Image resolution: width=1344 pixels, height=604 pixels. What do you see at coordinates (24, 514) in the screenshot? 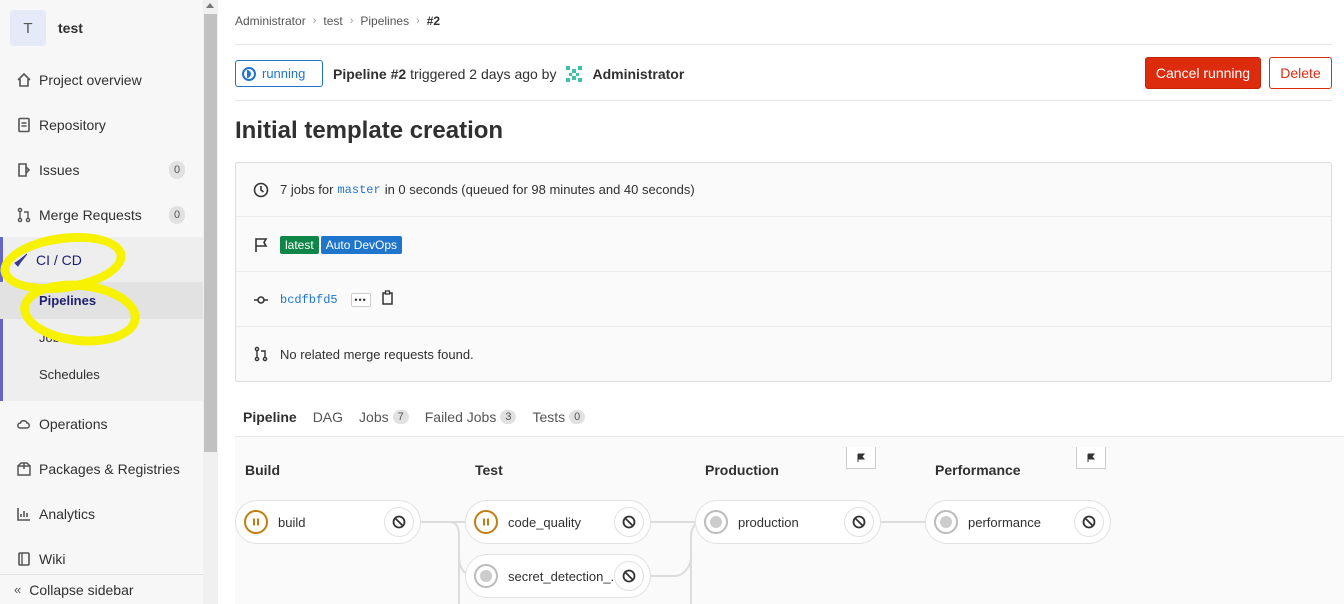
I see `chart-icon` at bounding box center [24, 514].